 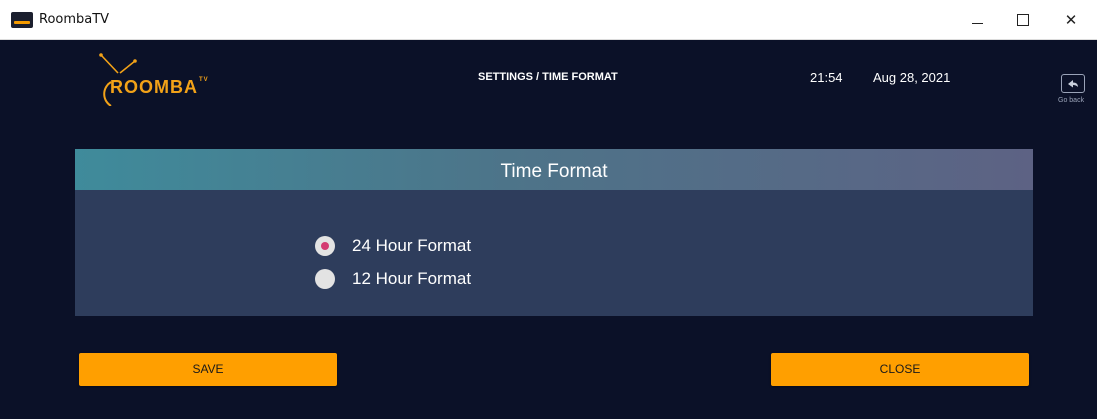 I want to click on option-12-hour: 12 Hour Format, so click(x=440, y=276).